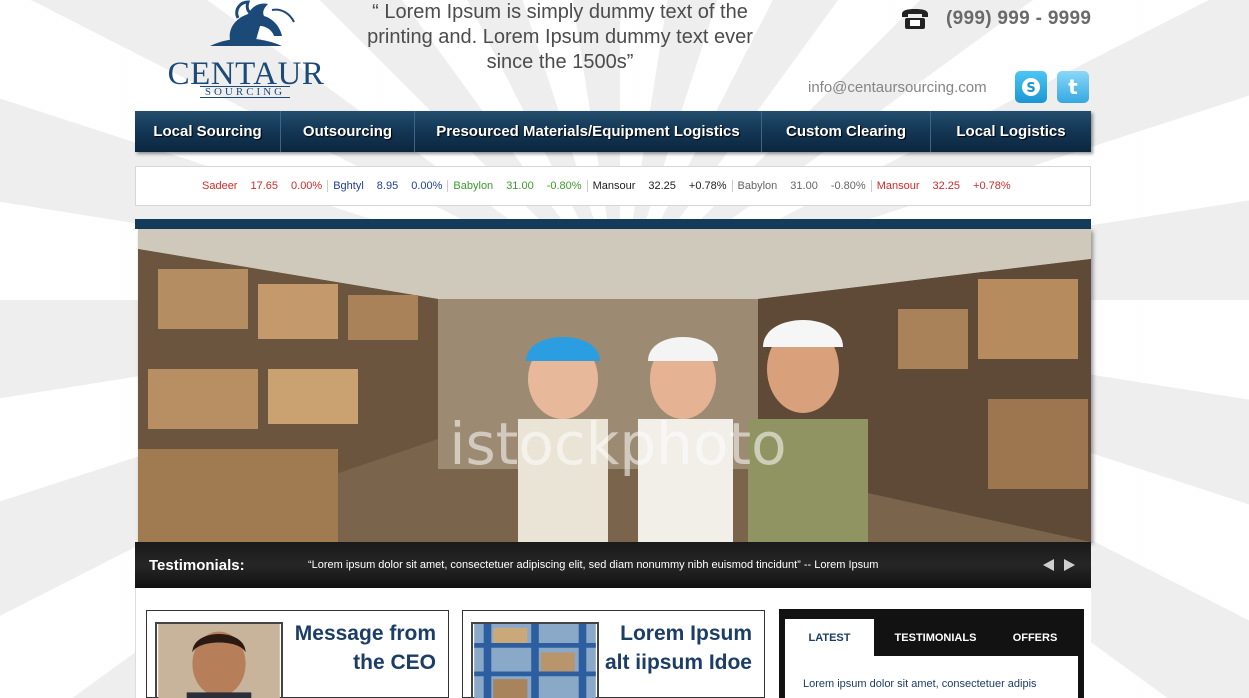  What do you see at coordinates (348, 186) in the screenshot?
I see `ticker-name: Bghtyl` at bounding box center [348, 186].